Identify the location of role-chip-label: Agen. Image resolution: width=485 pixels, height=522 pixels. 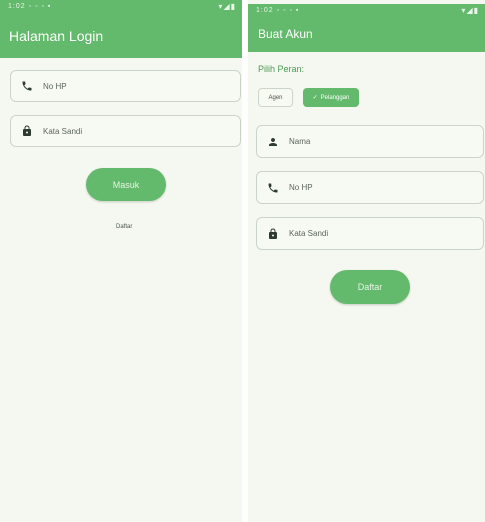
(275, 97).